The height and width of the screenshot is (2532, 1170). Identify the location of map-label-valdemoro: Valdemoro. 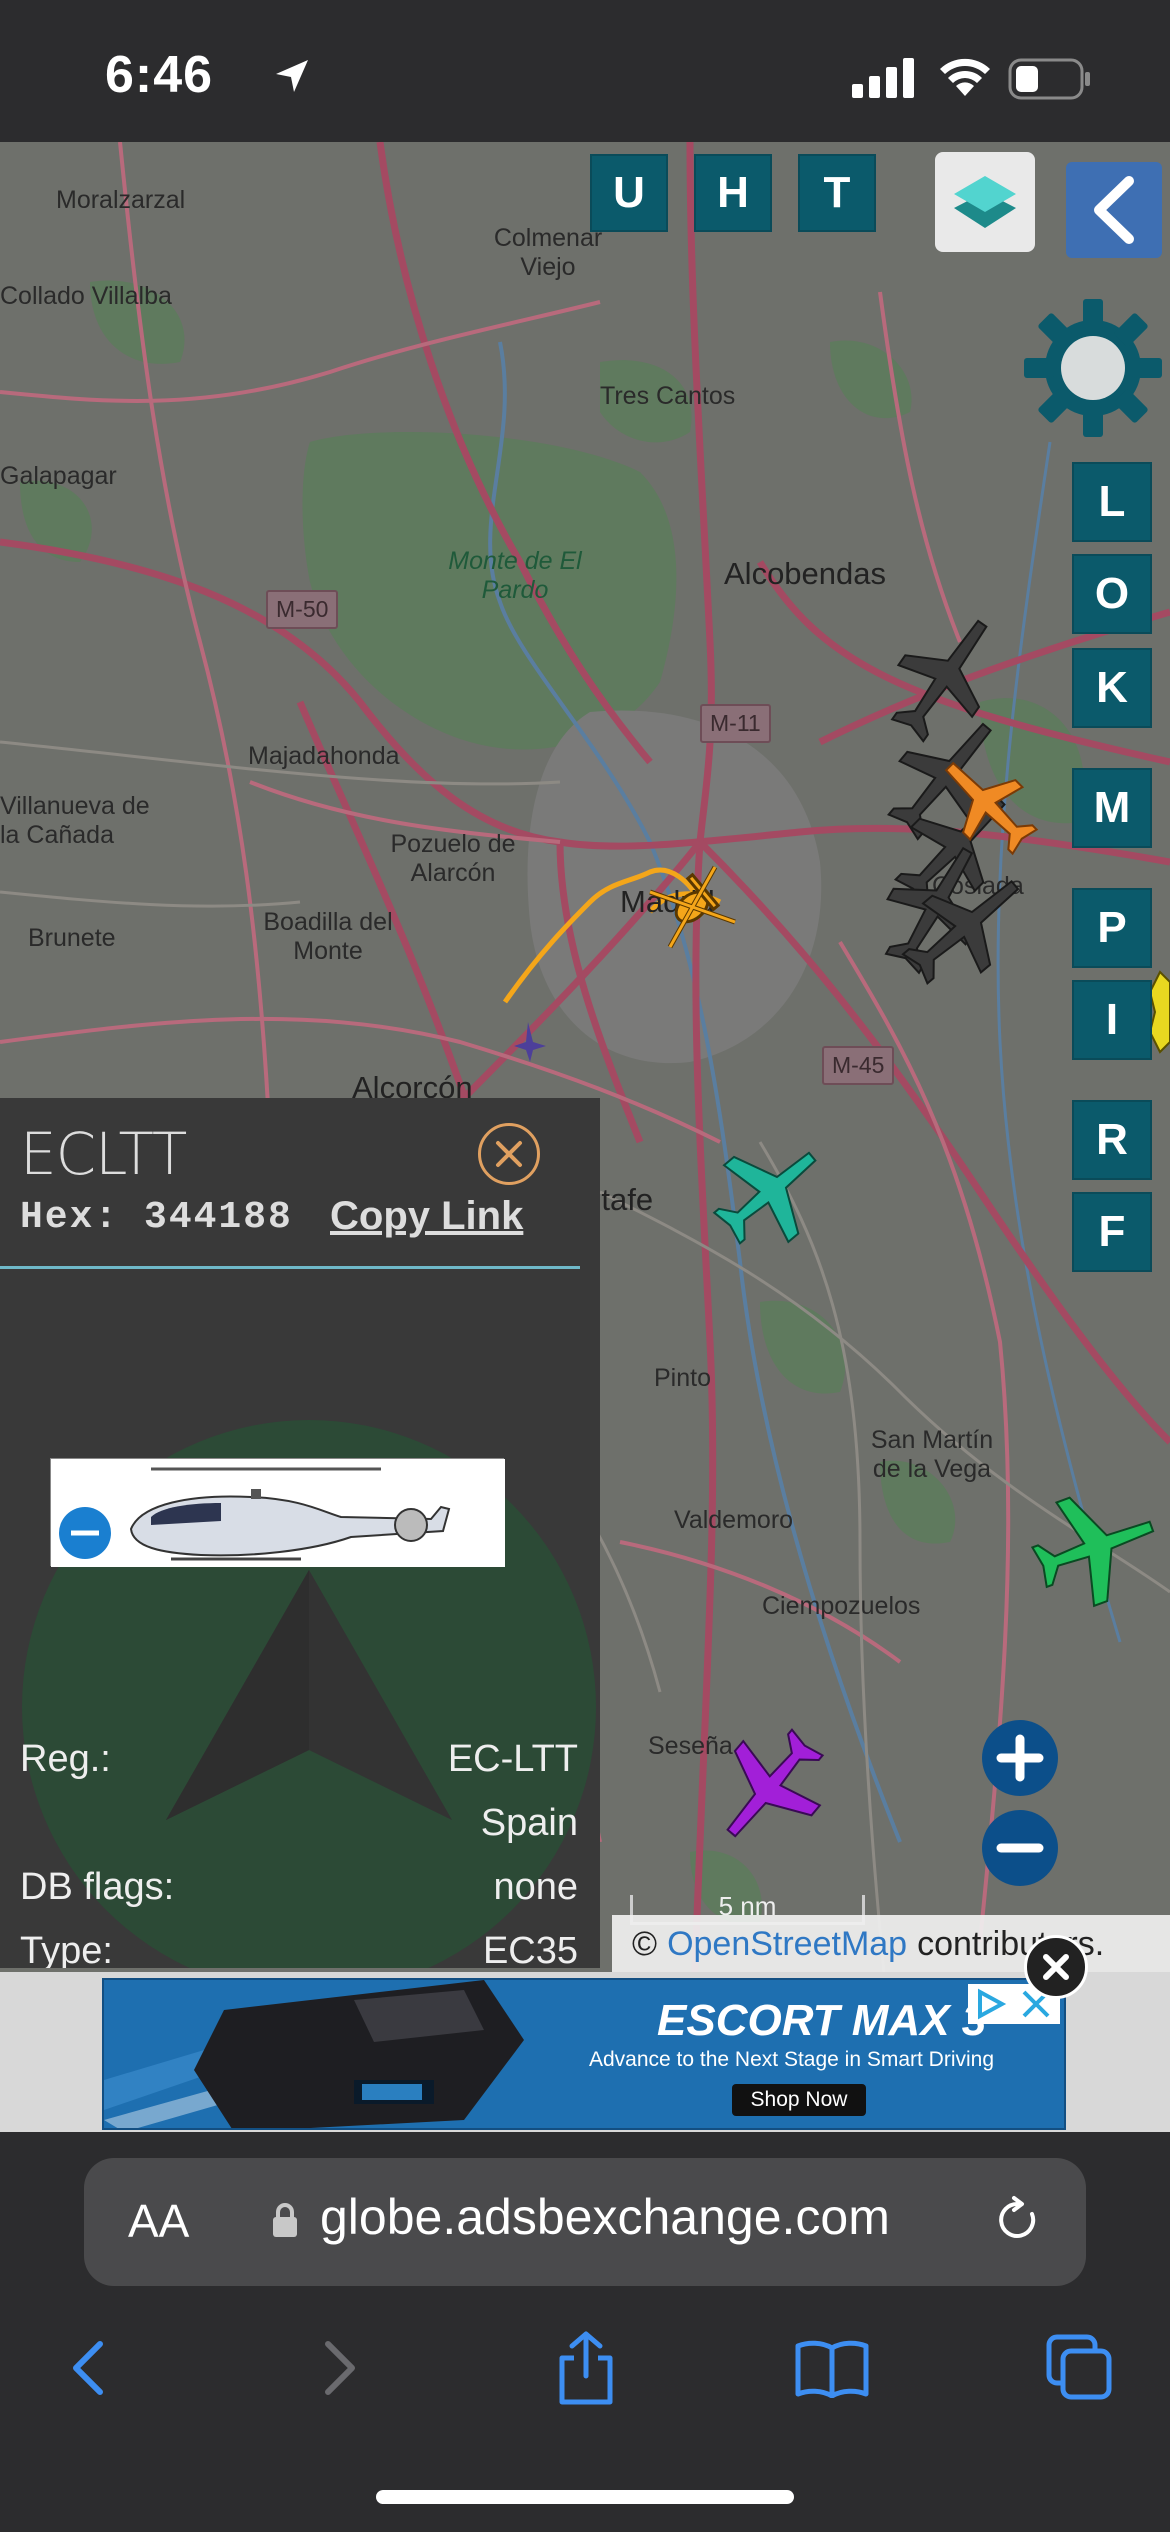
(734, 1520).